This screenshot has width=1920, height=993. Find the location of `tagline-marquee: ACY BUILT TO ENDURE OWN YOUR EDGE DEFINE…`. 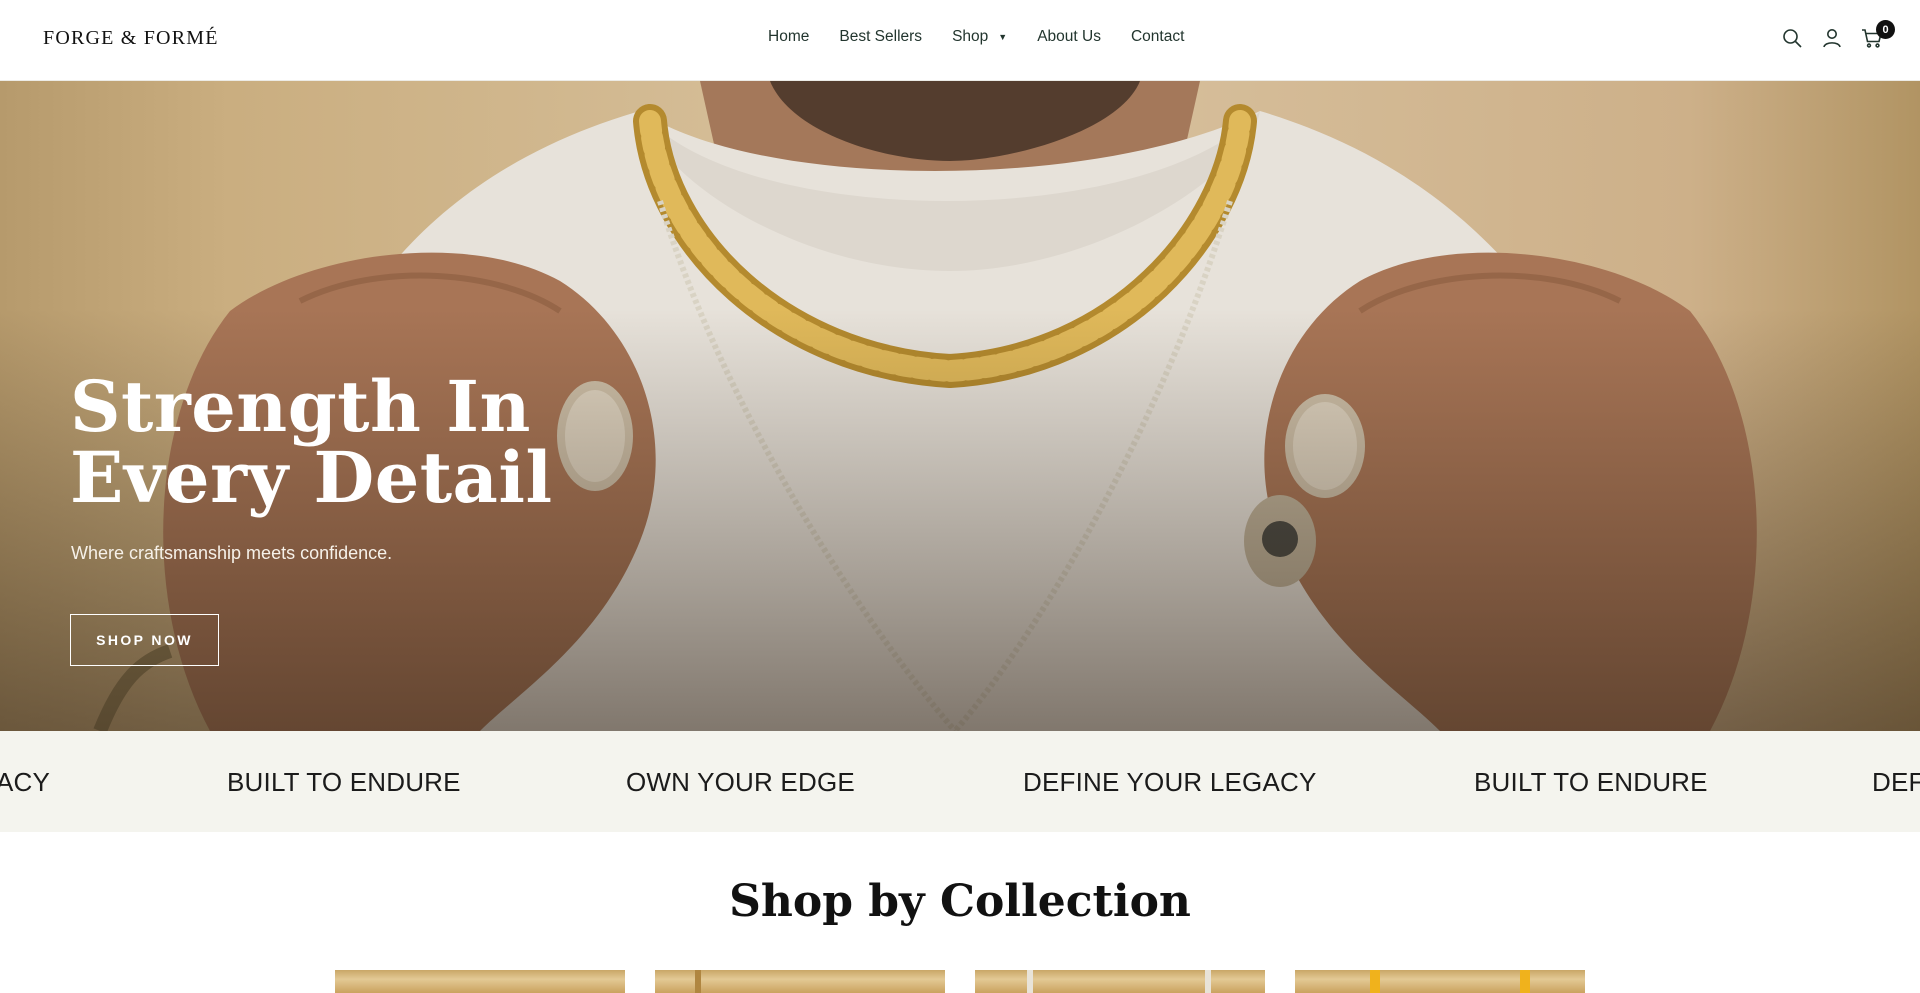

tagline-marquee: ACY BUILT TO ENDURE OWN YOUR EDGE DEFINE… is located at coordinates (960, 781).